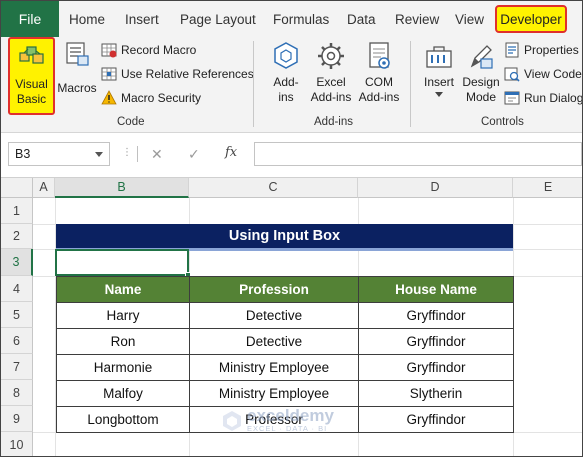 The width and height of the screenshot is (583, 457). Describe the element at coordinates (286, 97) in the screenshot. I see `add-ins-label-2: ins` at that location.